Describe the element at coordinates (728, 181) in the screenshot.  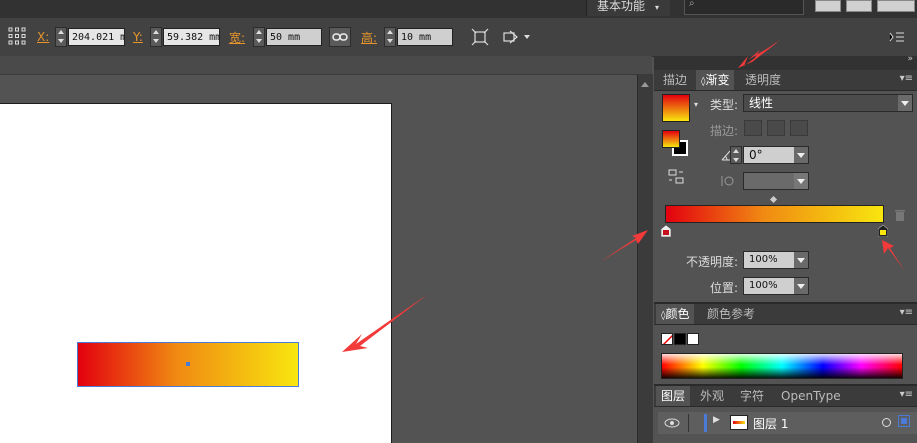
I see `aspect-ratio-icon` at that location.